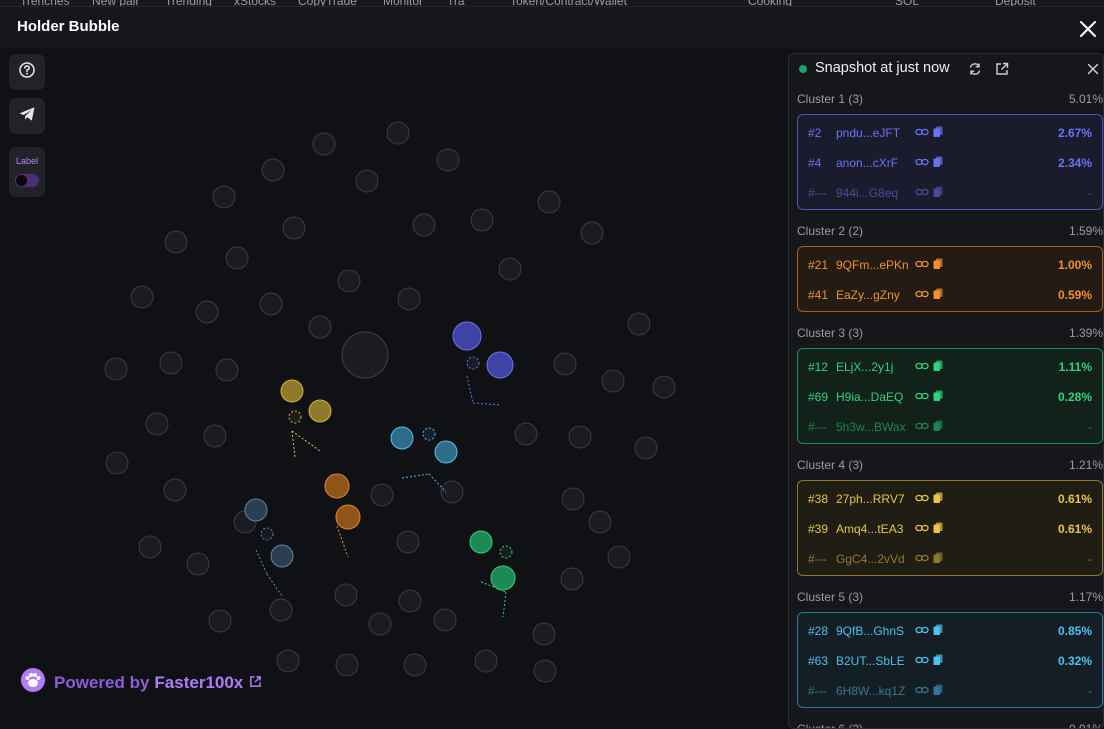 The height and width of the screenshot is (729, 1104). What do you see at coordinates (27, 116) in the screenshot?
I see `telegram-button` at bounding box center [27, 116].